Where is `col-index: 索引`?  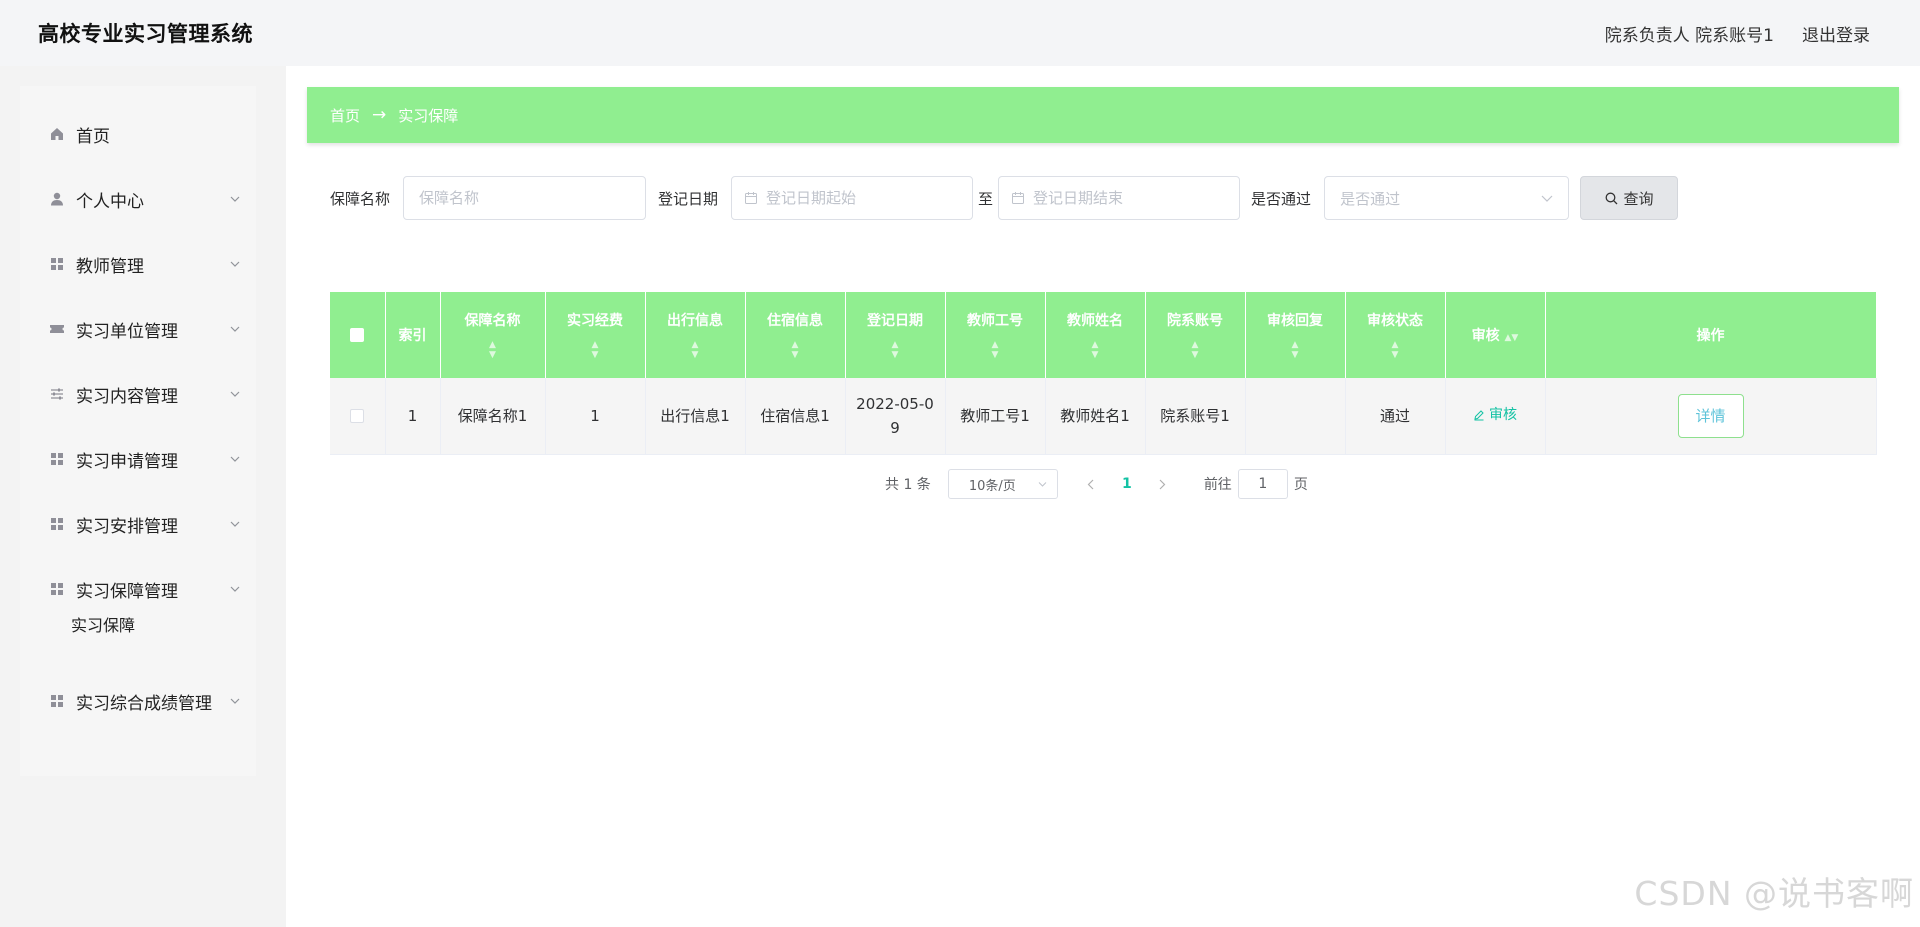 col-index: 索引 is located at coordinates (413, 335).